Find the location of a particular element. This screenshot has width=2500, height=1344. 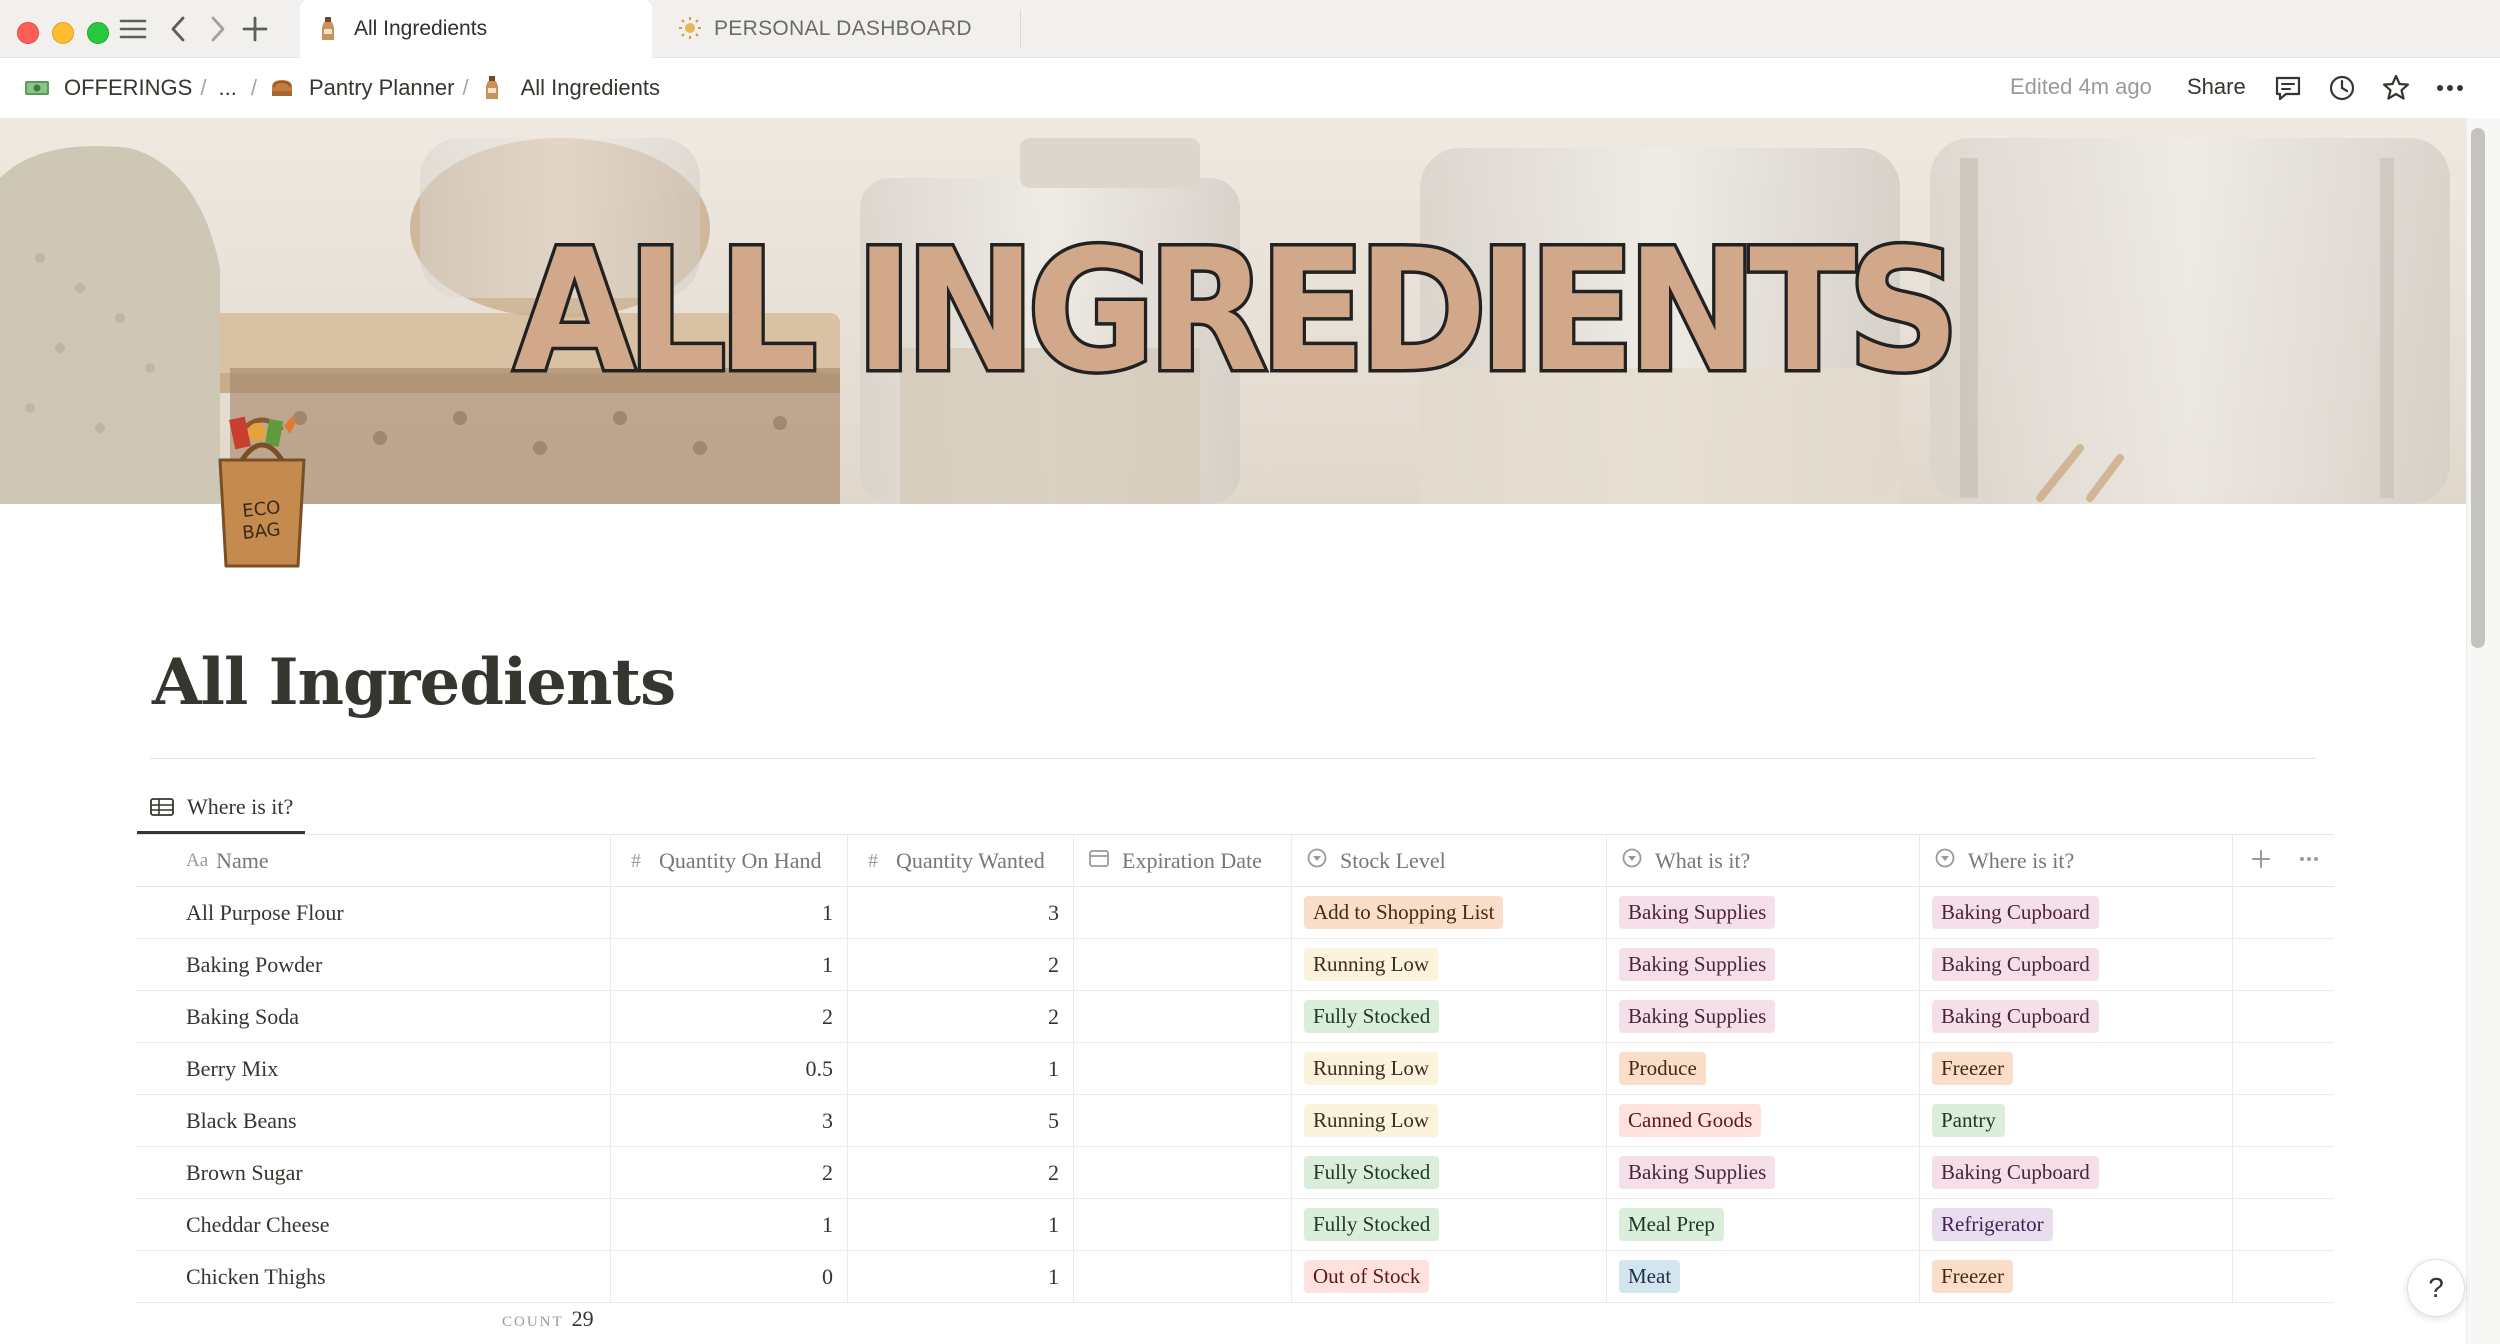

name-cell: Cheddar Cheese is located at coordinates (373, 1224).